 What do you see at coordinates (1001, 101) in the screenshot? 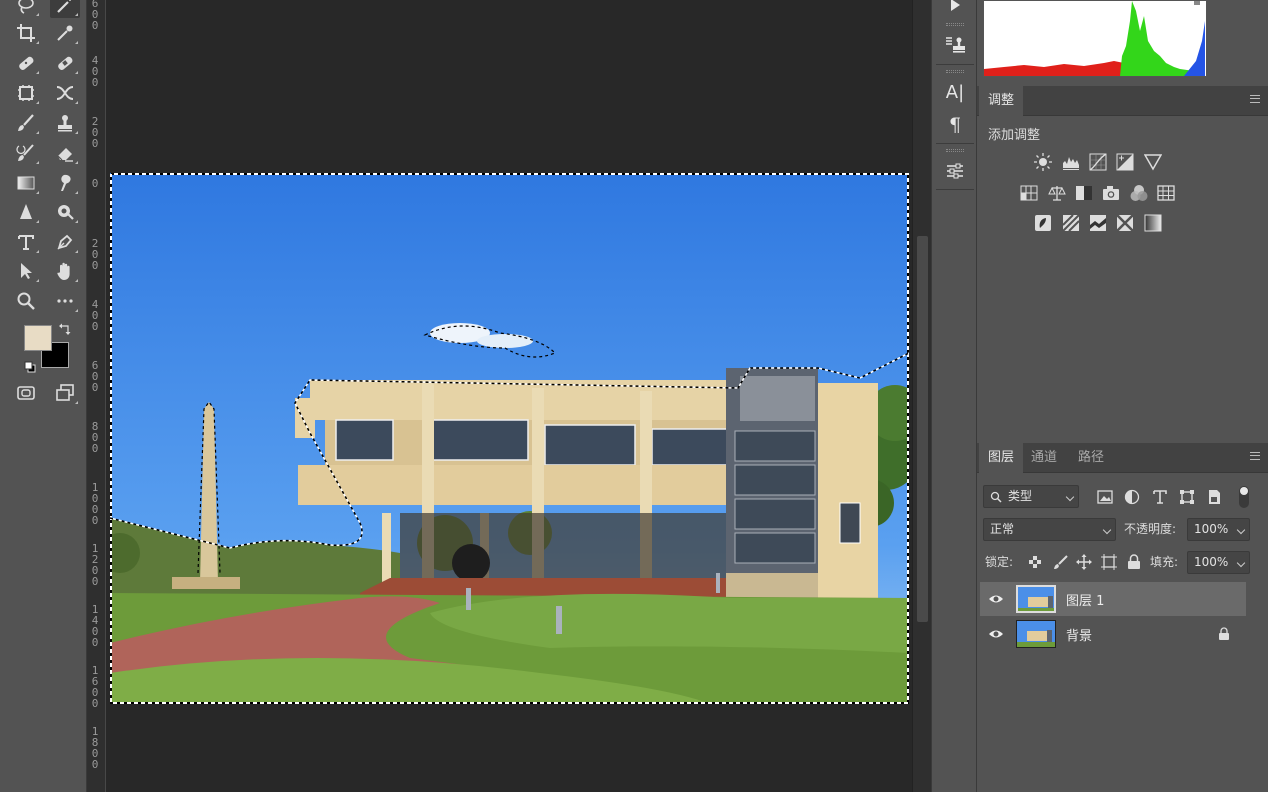
I see `tab-adjustments: 调整` at bounding box center [1001, 101].